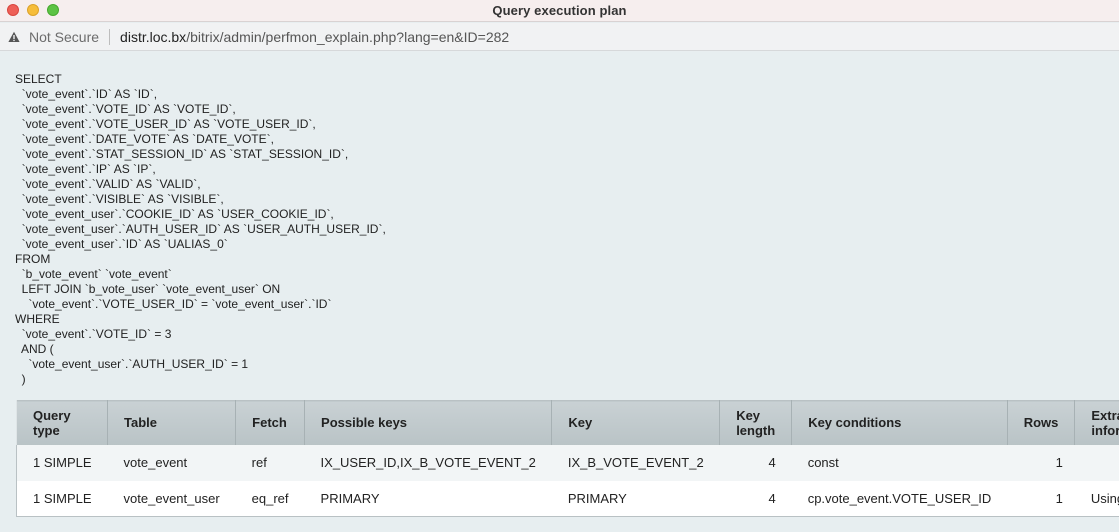 The image size is (1119, 532). I want to click on cell-extra-information, so click(1096, 462).